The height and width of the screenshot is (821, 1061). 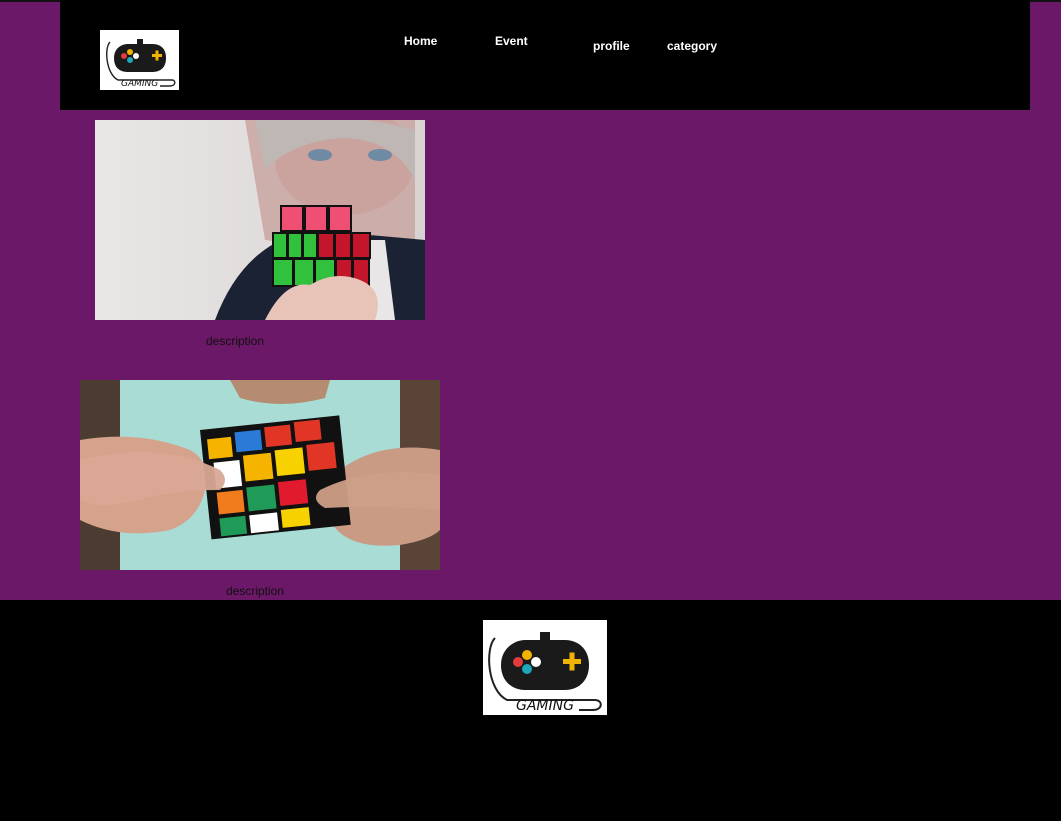 I want to click on site-logo: GAMING, so click(x=139, y=60).